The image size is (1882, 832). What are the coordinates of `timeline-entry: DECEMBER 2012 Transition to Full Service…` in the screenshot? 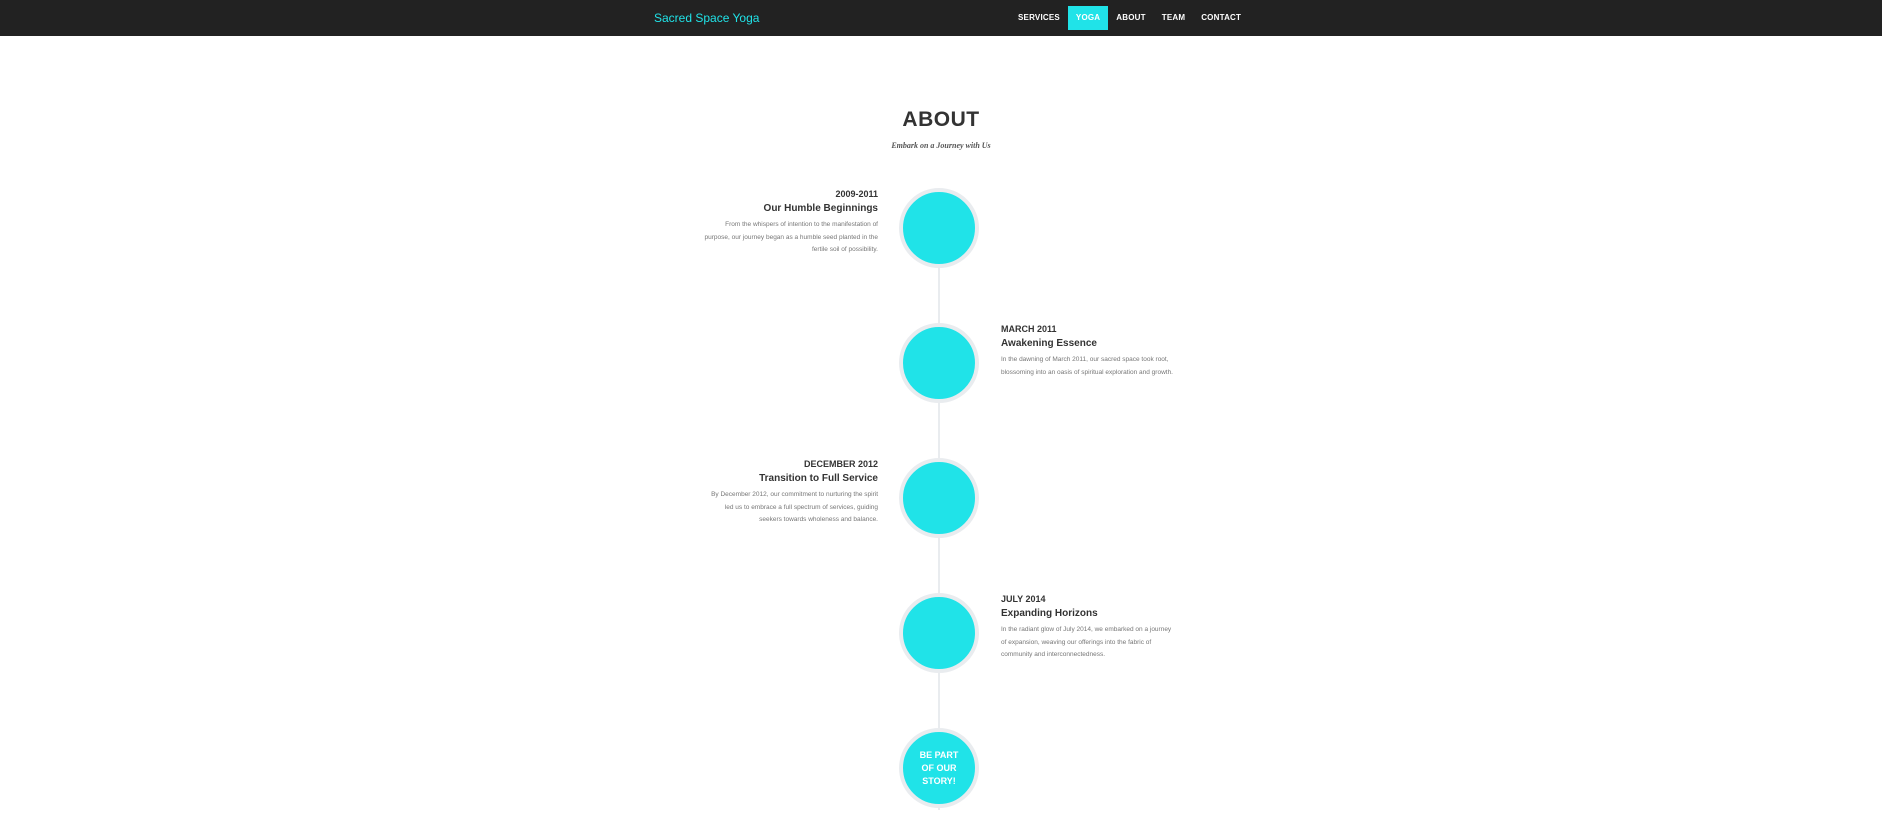 It's located at (790, 492).